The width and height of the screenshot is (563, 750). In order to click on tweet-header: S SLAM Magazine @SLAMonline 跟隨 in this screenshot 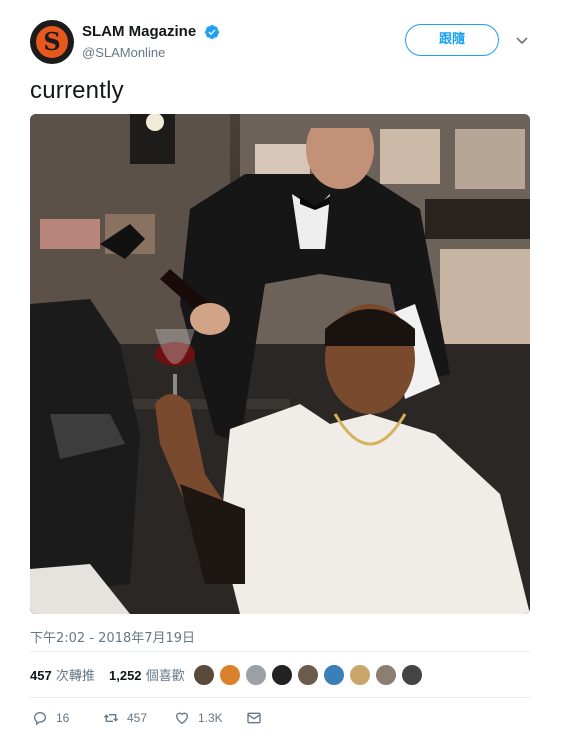, I will do `click(281, 42)`.